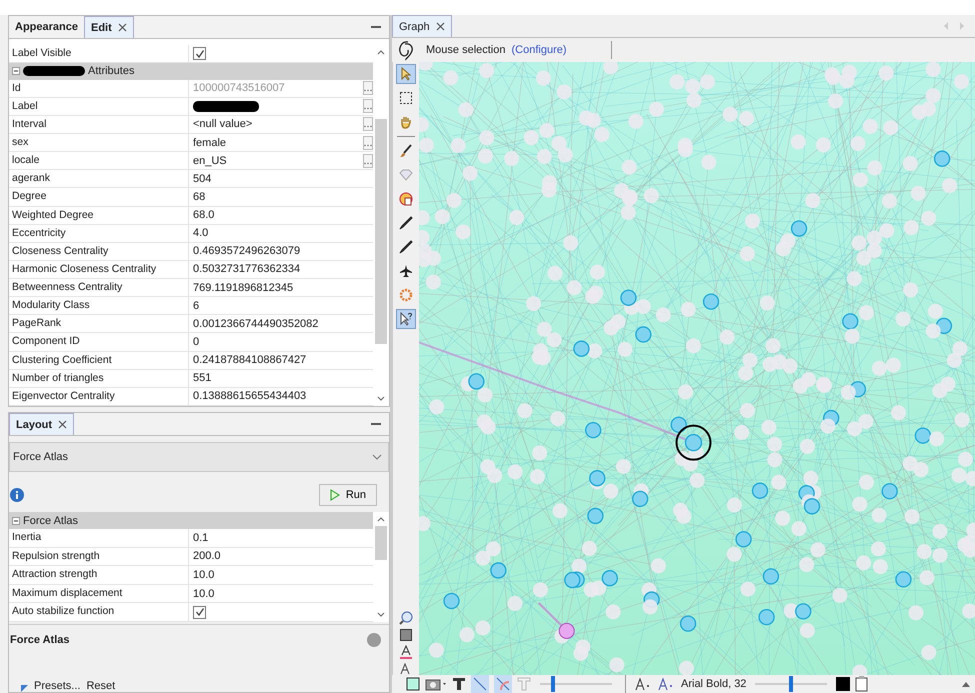 This screenshot has width=975, height=693. Describe the element at coordinates (250, 360) in the screenshot. I see `property-value: 0.24187884108867427` at that location.